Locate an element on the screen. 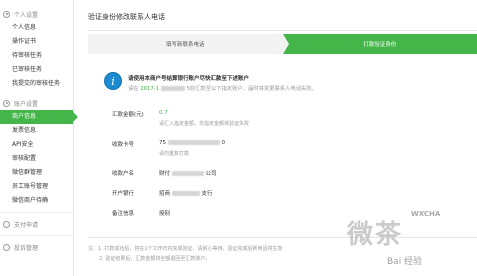  sidebar-item-personal-info: 个人信息 is located at coordinates (36, 28).